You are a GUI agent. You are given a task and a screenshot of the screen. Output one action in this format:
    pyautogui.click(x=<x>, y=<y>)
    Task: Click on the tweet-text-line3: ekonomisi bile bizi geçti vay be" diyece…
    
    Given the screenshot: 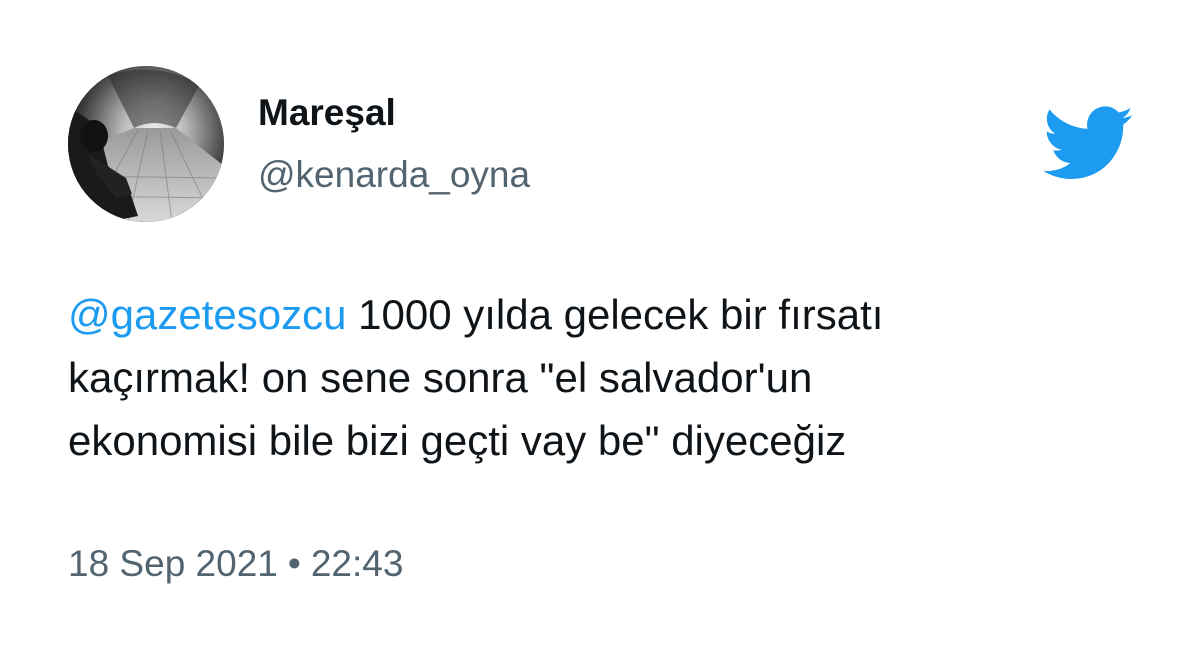 What is the action you would take?
    pyautogui.click(x=457, y=440)
    